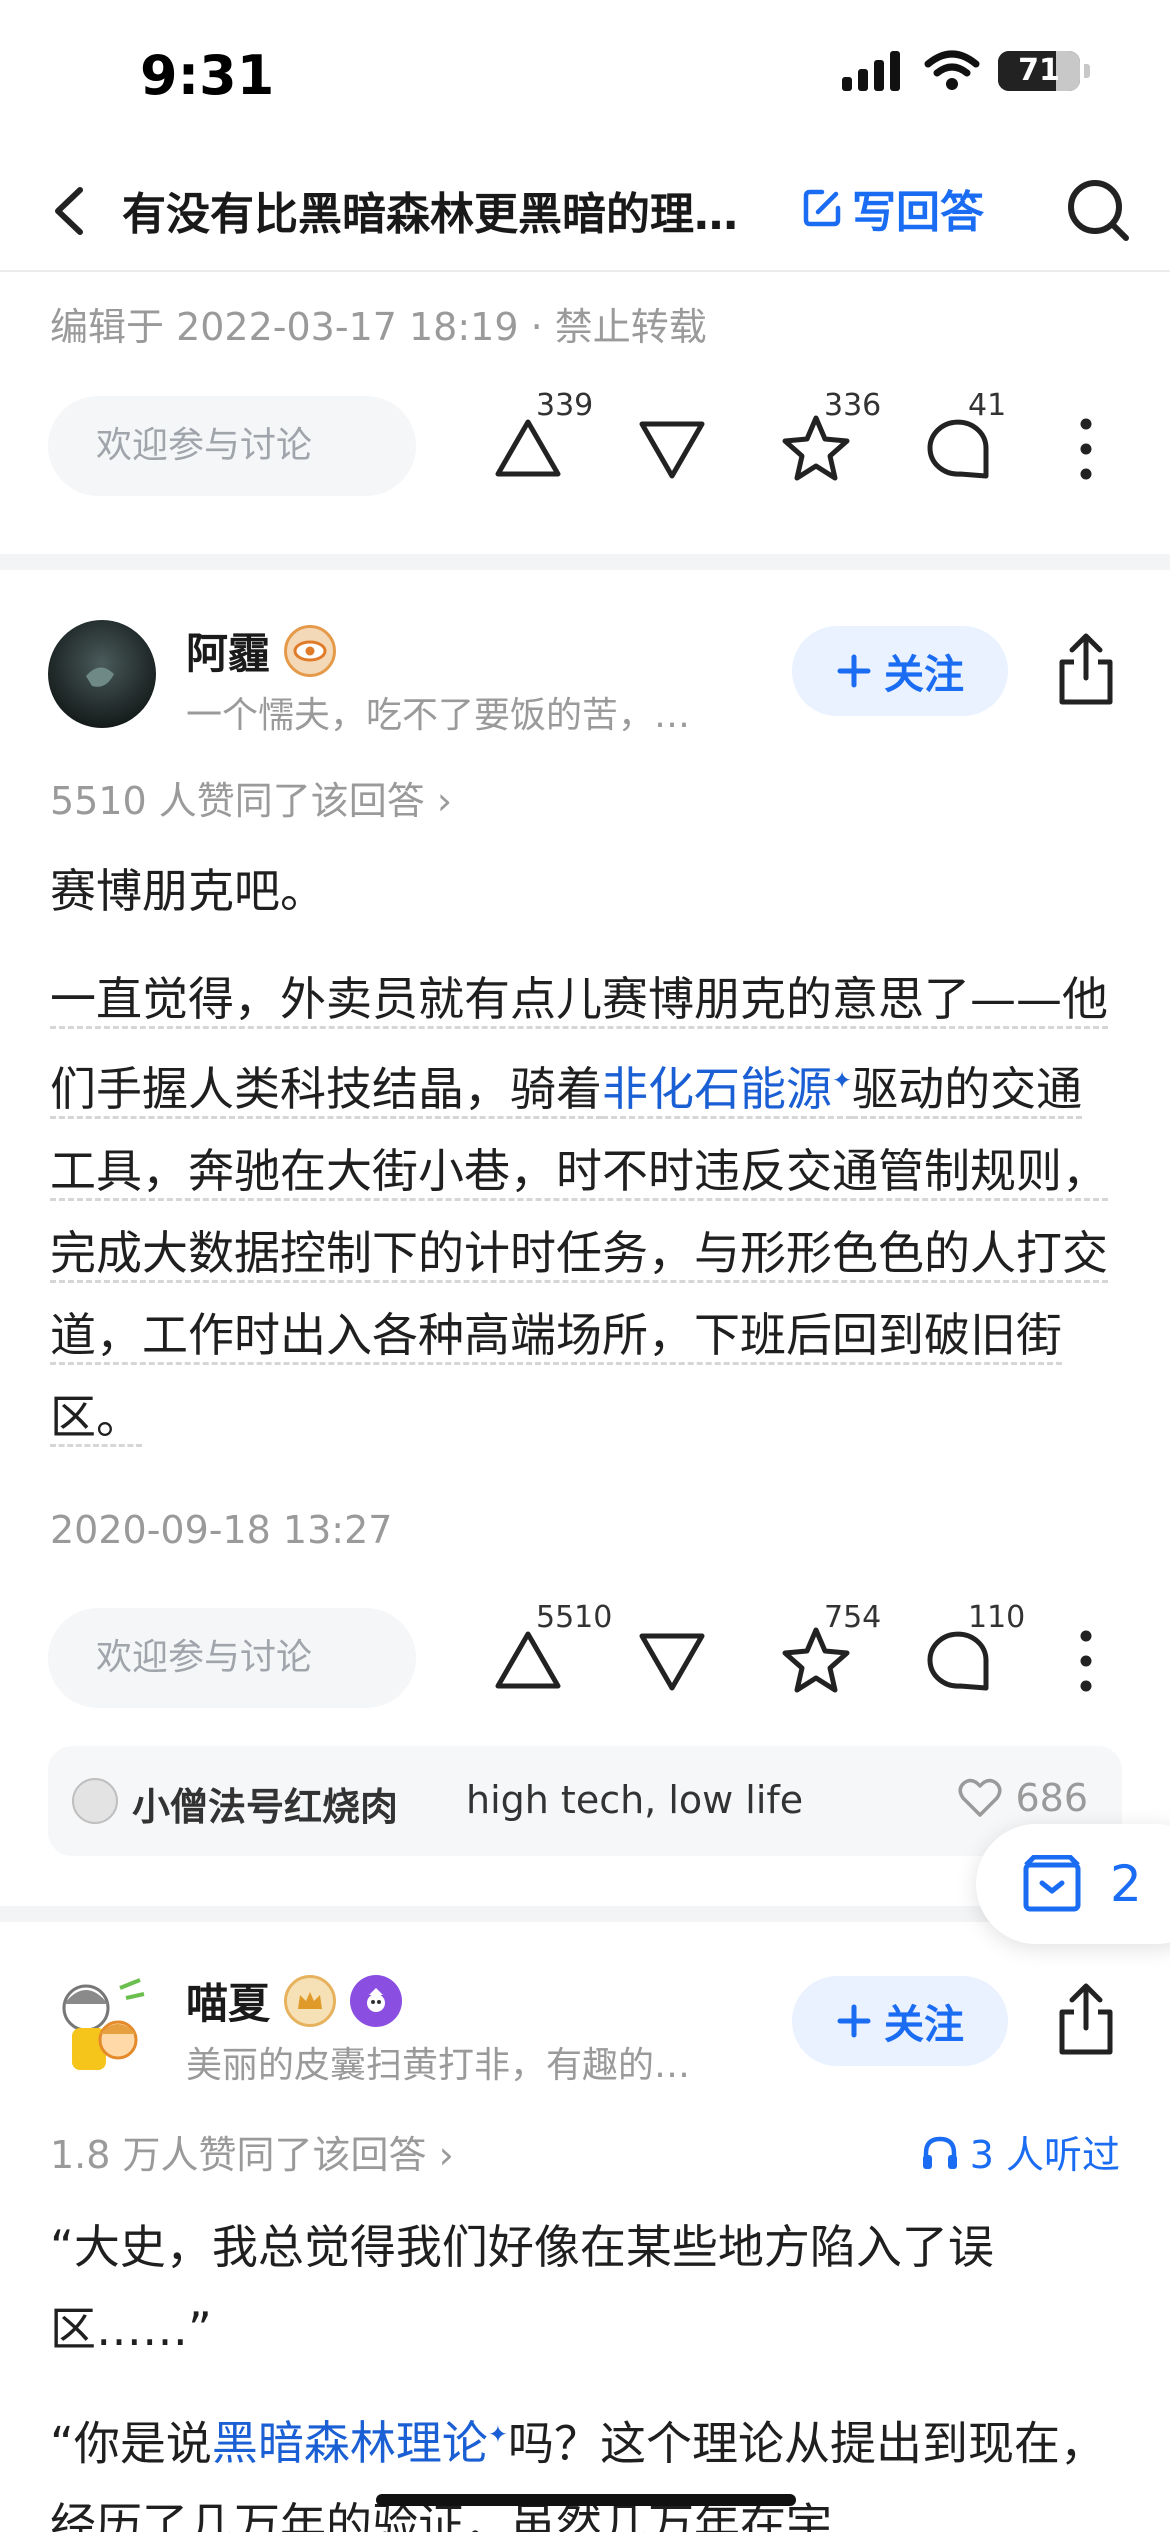 This screenshot has height=2532, width=1170. I want to click on listen-button: 3 人听过, so click(1020, 2151).